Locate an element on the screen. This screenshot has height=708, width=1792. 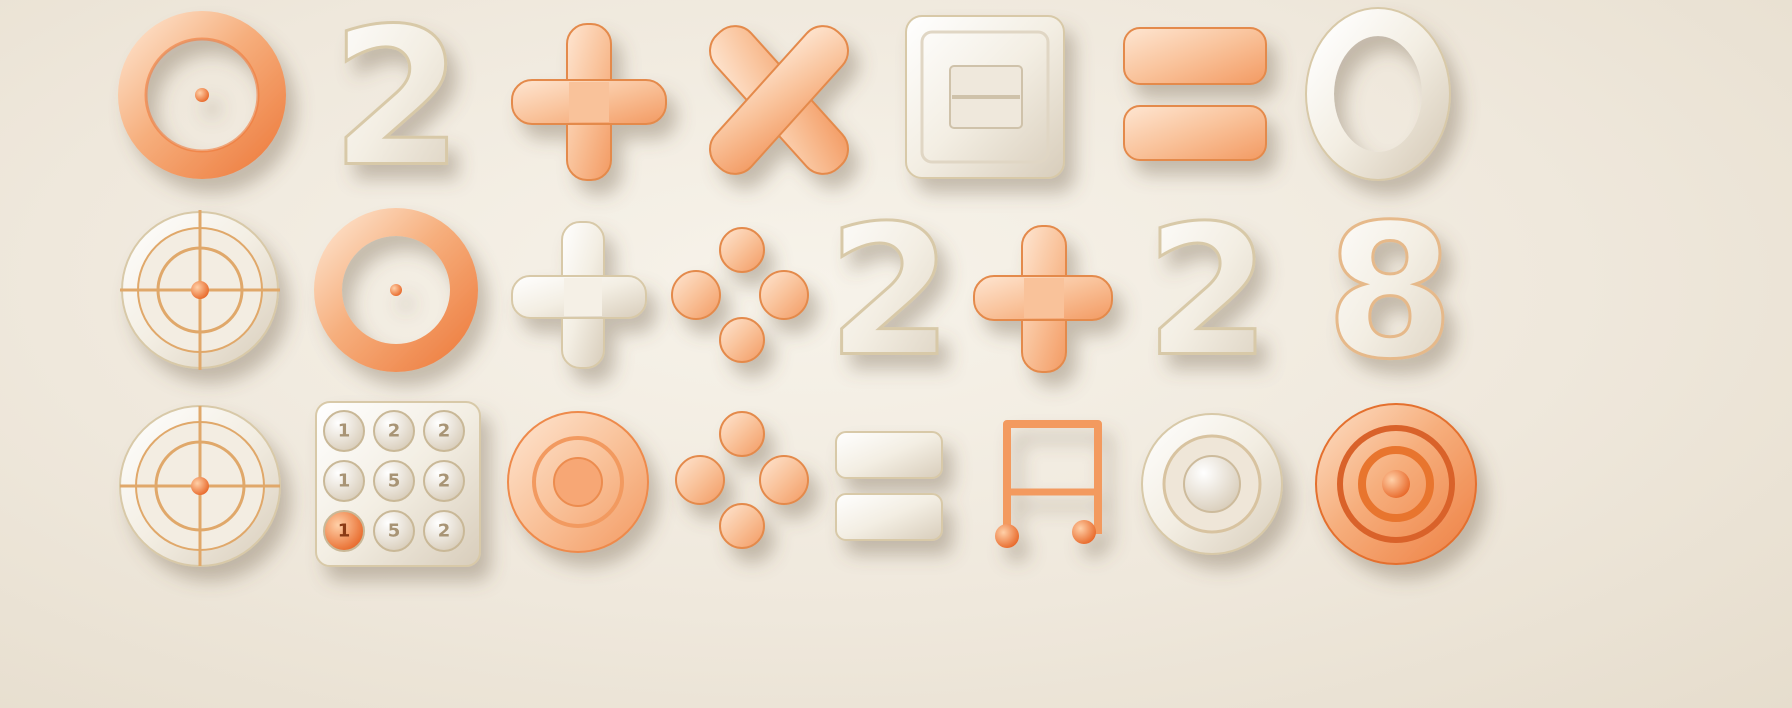
cream-plus-icon is located at coordinates (579, 295).